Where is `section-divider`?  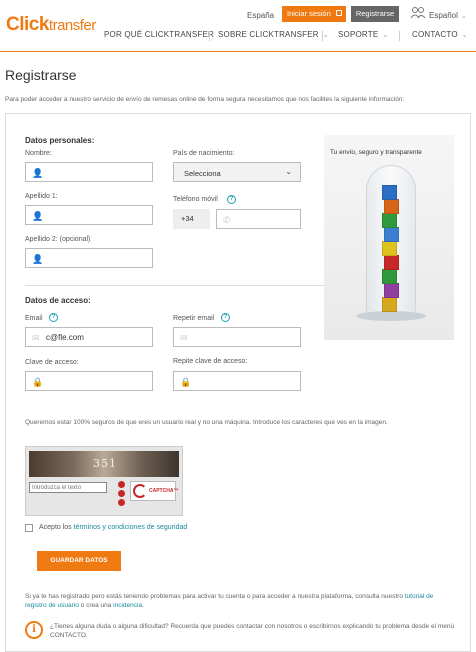
section-divider is located at coordinates (175, 285).